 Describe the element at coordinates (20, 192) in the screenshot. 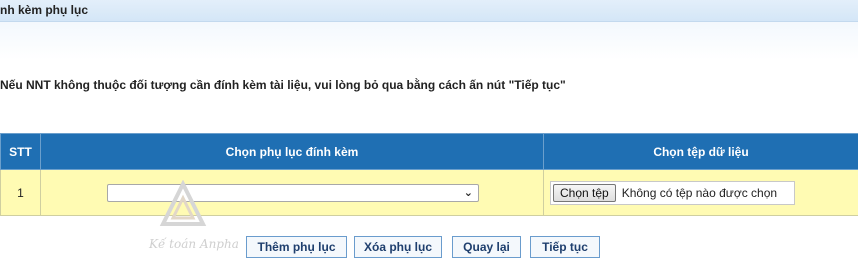

I see `row-stt: 1` at that location.